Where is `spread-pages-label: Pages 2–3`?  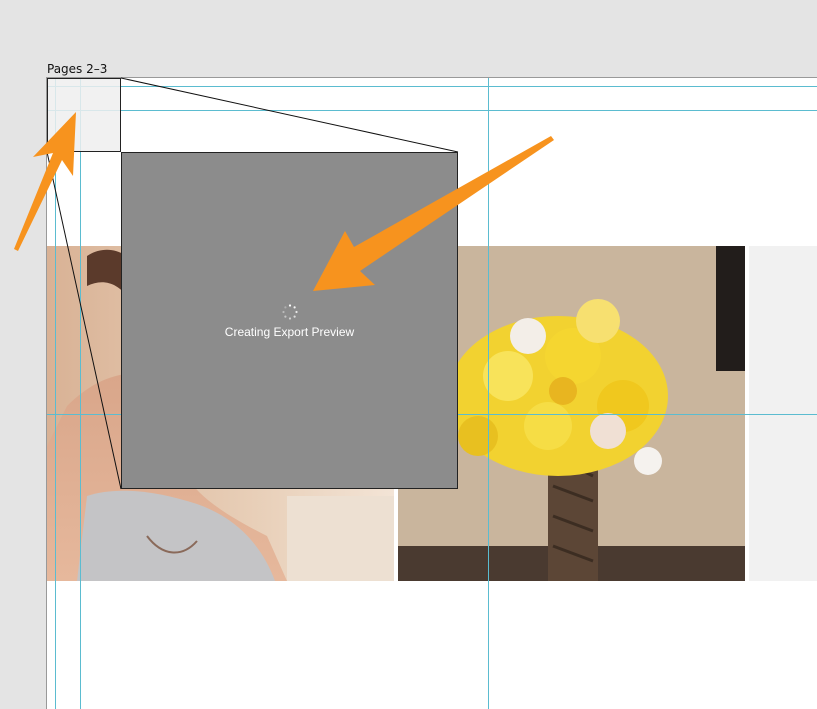
spread-pages-label: Pages 2–3 is located at coordinates (77, 69).